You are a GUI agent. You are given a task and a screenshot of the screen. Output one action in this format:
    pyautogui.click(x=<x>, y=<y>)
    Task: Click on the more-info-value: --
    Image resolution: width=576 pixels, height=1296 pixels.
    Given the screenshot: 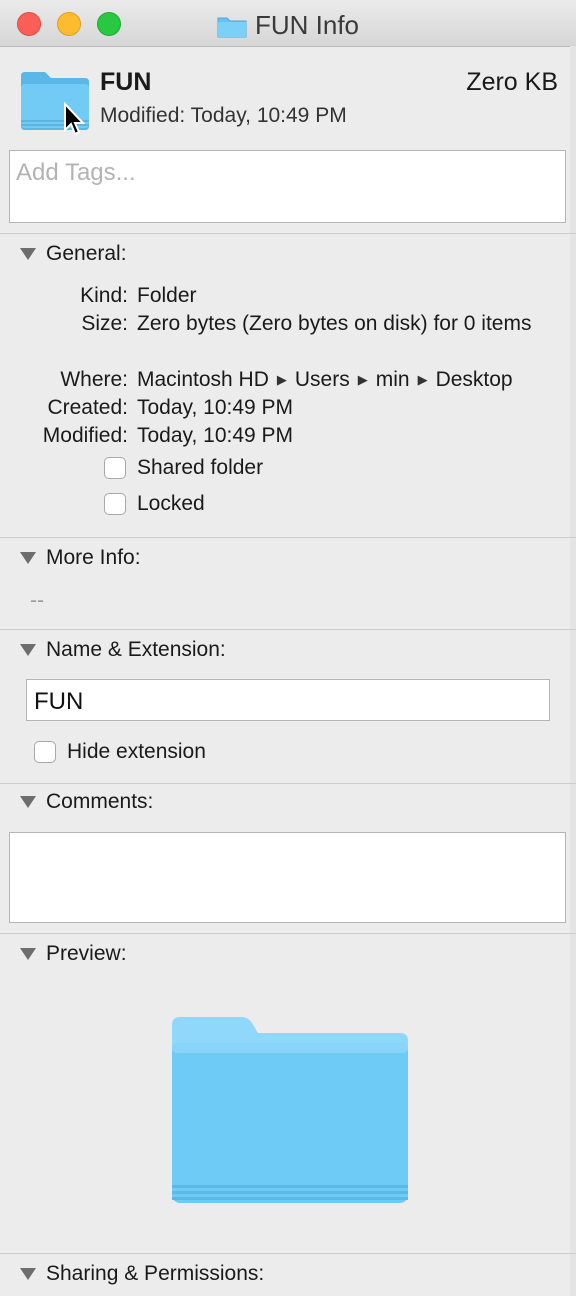 What is the action you would take?
    pyautogui.click(x=37, y=600)
    